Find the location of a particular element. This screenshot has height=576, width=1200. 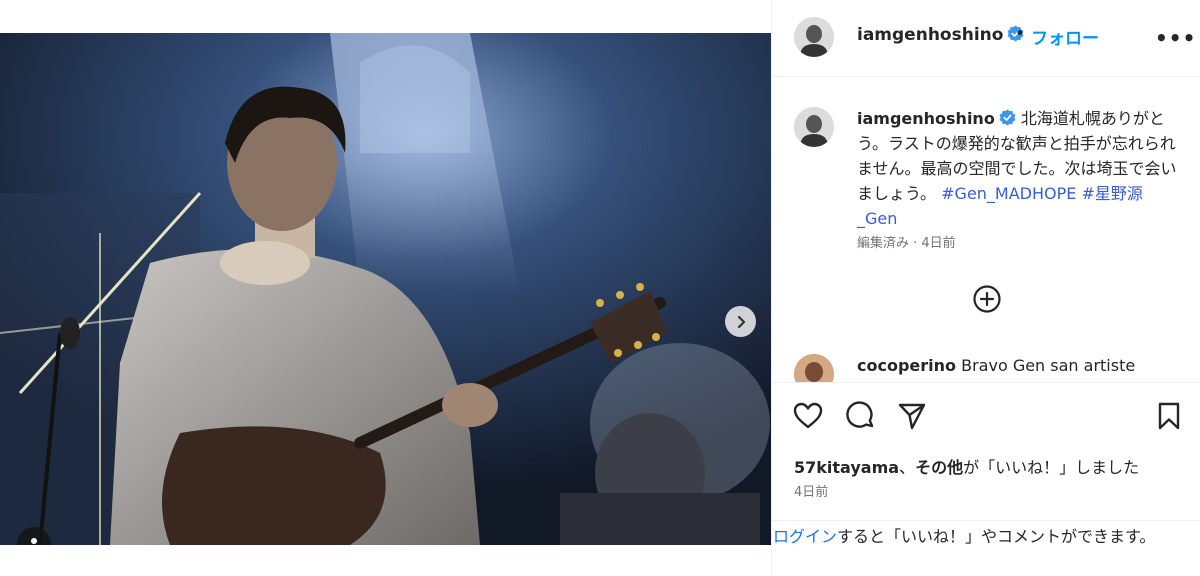

more-options-icon: ••• is located at coordinates (1175, 38).